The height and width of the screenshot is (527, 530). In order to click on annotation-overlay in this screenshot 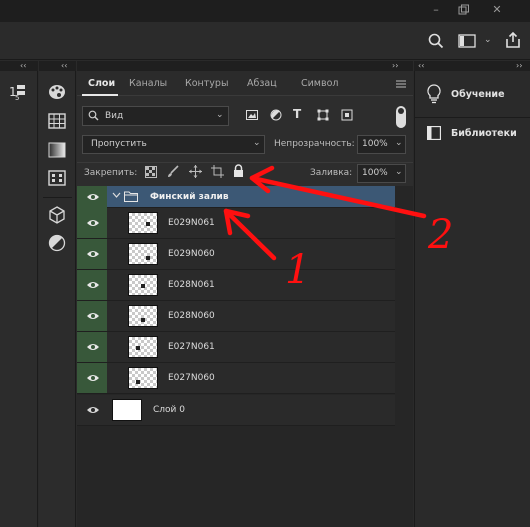, I will do `click(325, 213)`.